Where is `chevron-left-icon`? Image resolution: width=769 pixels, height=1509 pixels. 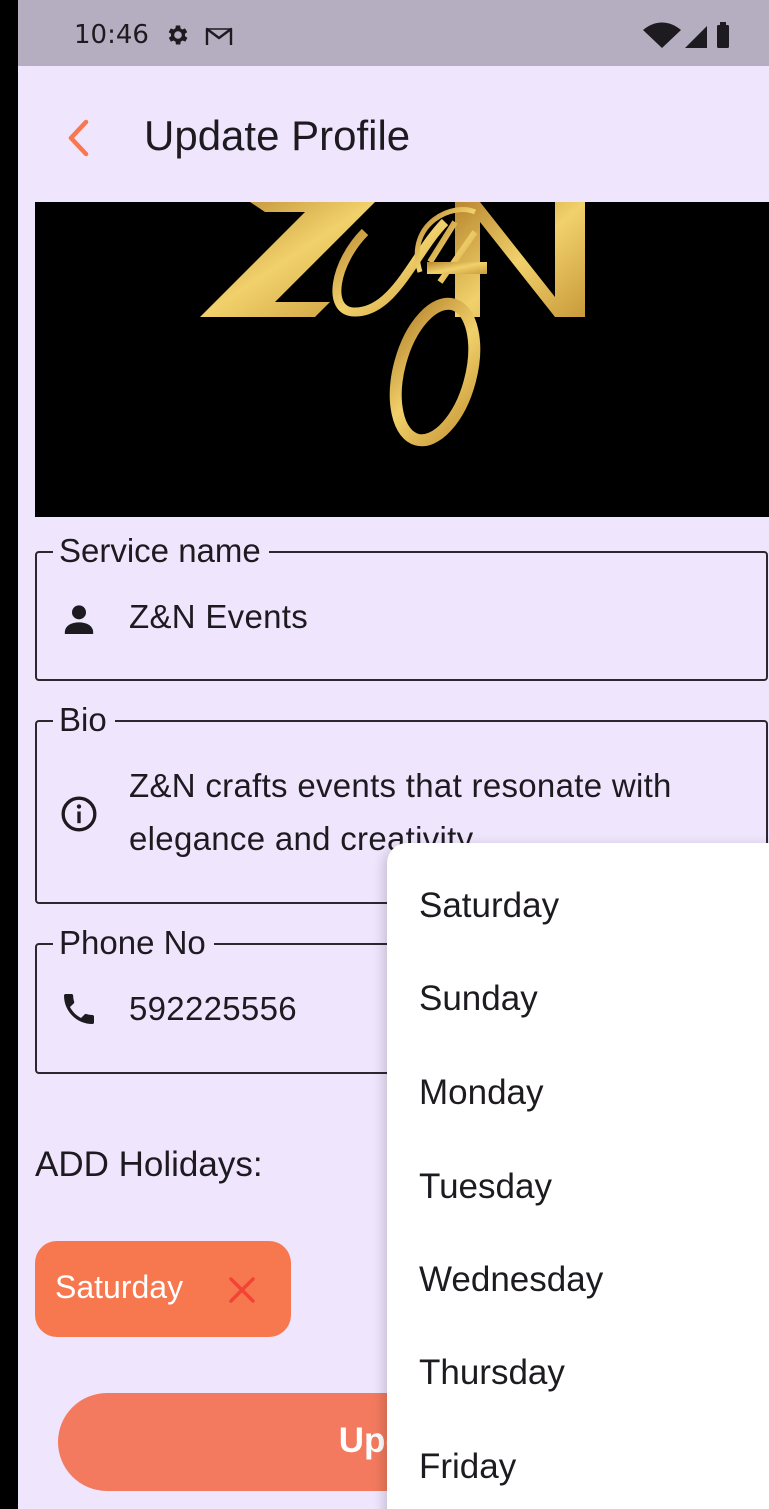 chevron-left-icon is located at coordinates (80, 138).